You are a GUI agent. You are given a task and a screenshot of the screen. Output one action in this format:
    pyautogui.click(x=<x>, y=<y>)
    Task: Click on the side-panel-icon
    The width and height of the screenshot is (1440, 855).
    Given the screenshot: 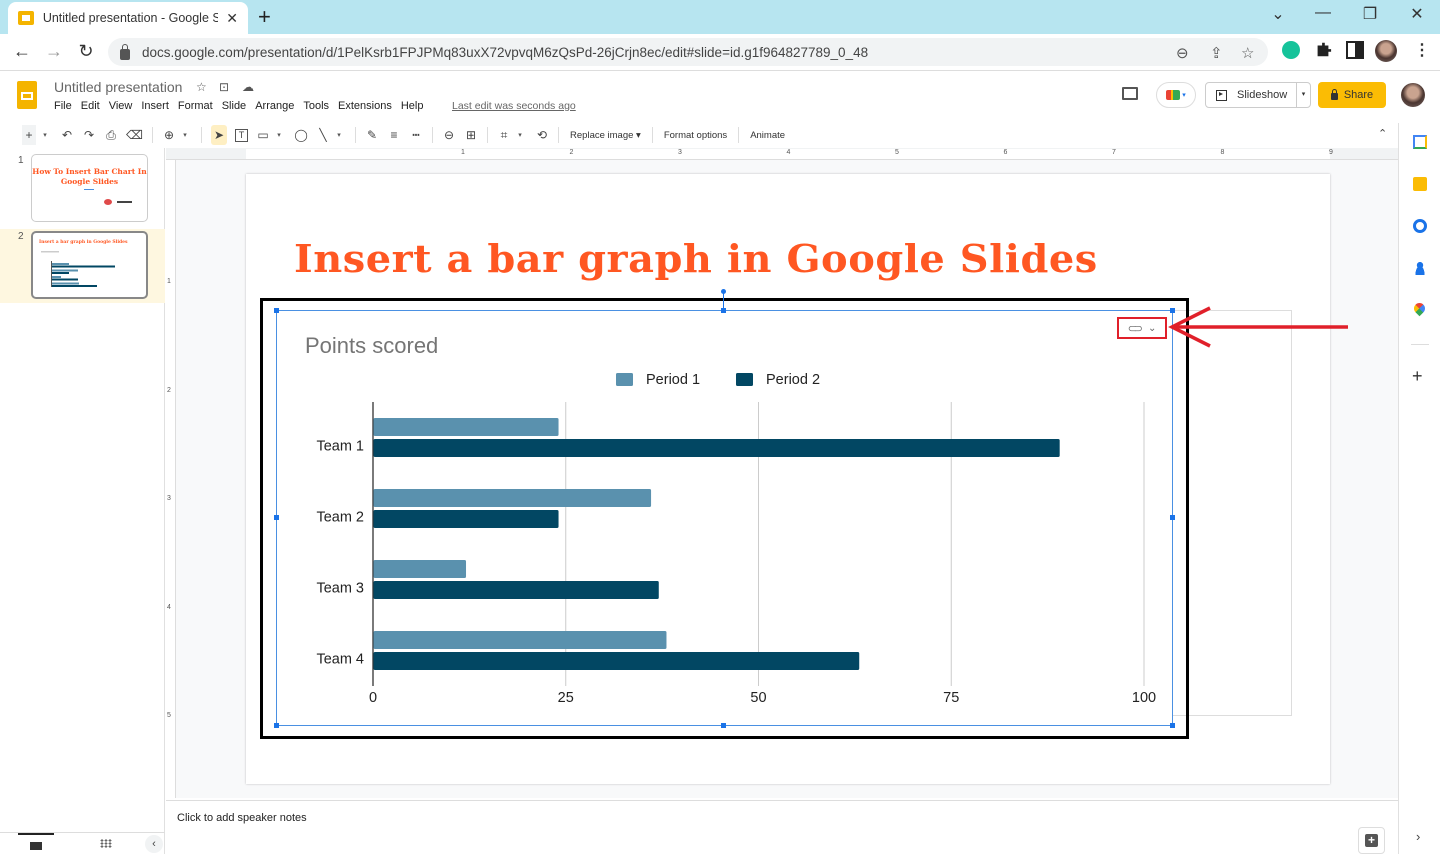 What is the action you would take?
    pyautogui.click(x=1355, y=50)
    